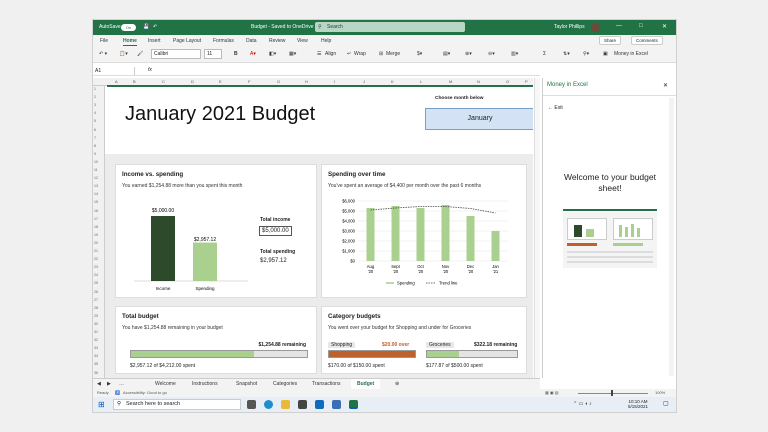 This screenshot has height=432, width=768. What do you see at coordinates (176, 54) in the screenshot?
I see `font-family-select: Calibri` at bounding box center [176, 54].